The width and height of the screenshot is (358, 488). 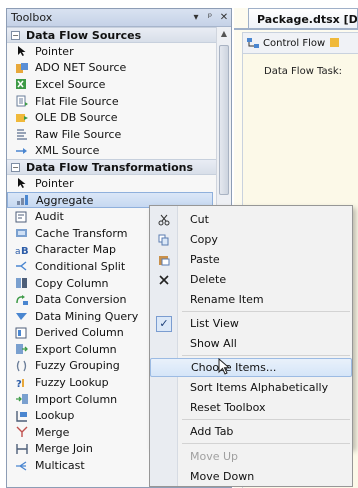 What do you see at coordinates (213, 343) in the screenshot?
I see `menu-item-label: Show All` at bounding box center [213, 343].